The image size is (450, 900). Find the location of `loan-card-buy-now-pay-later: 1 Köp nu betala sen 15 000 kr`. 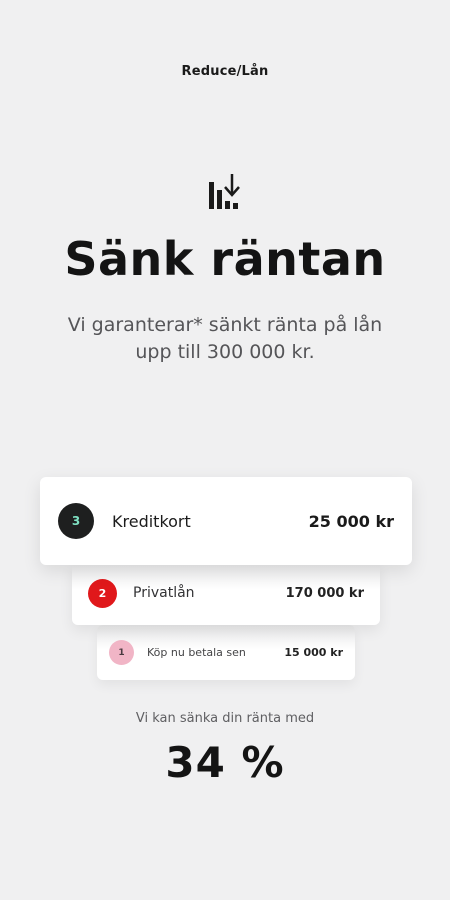

loan-card-buy-now-pay-later: 1 Köp nu betala sen 15 000 kr is located at coordinates (226, 652).